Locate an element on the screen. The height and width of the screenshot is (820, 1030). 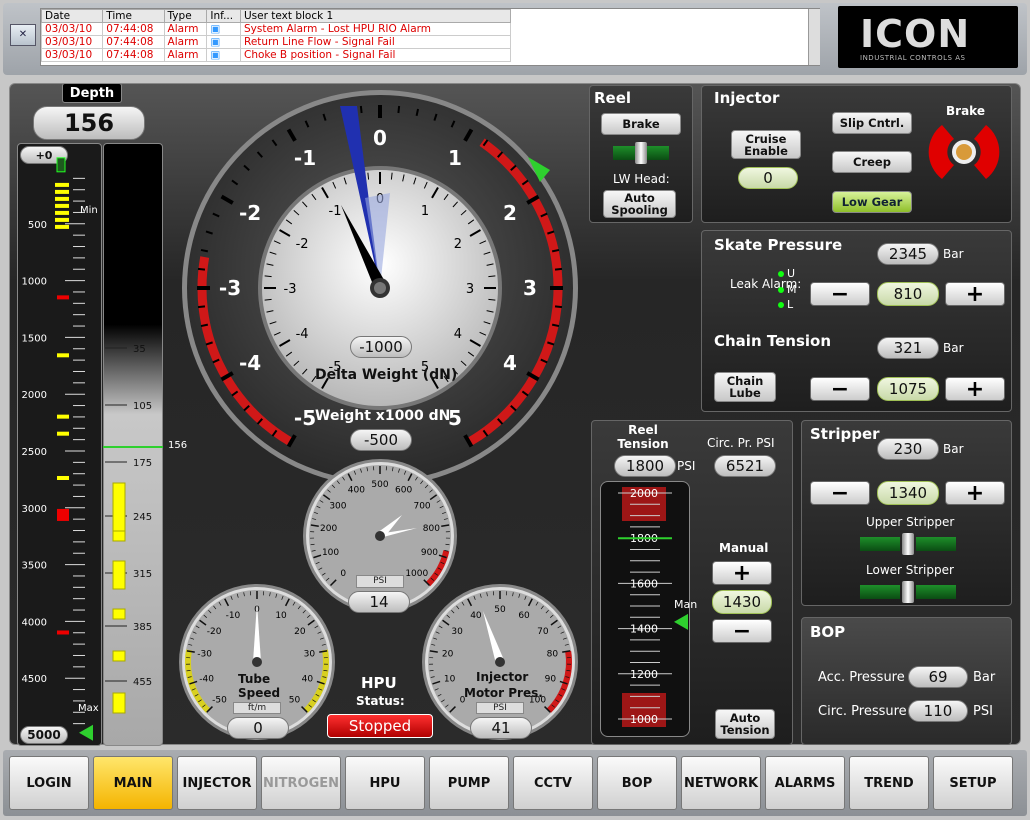
column-header: User text block 1 is located at coordinates (375, 16).